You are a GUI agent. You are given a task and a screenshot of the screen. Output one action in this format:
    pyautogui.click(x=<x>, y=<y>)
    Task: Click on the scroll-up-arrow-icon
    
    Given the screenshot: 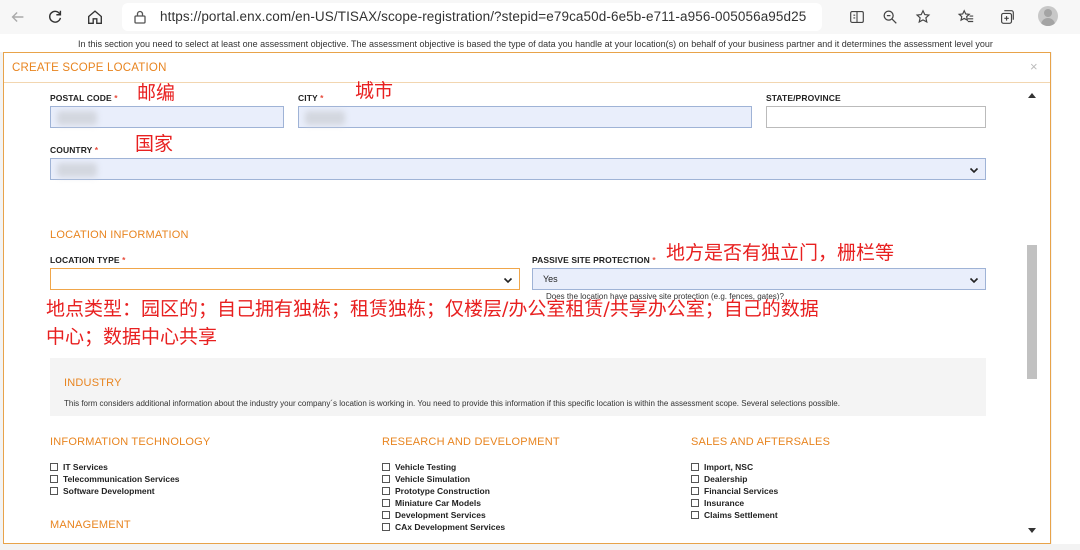 What is the action you would take?
    pyautogui.click(x=1032, y=95)
    